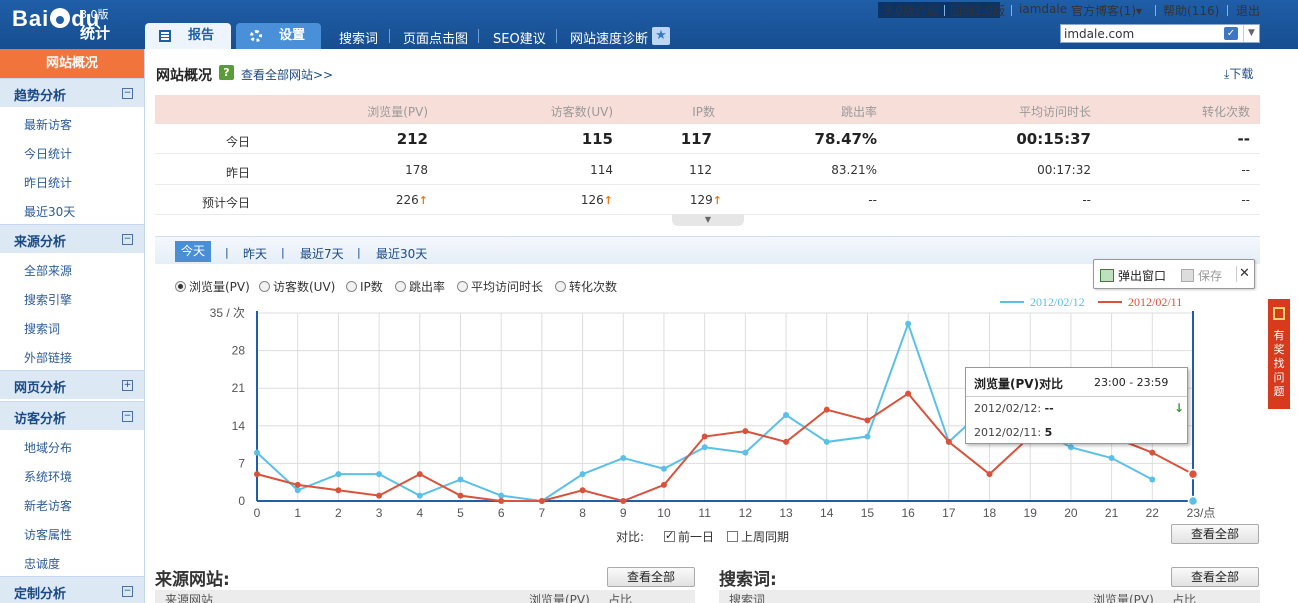 This screenshot has width=1298, height=603. What do you see at coordinates (95, 33) in the screenshot?
I see `logo-product: 统计` at bounding box center [95, 33].